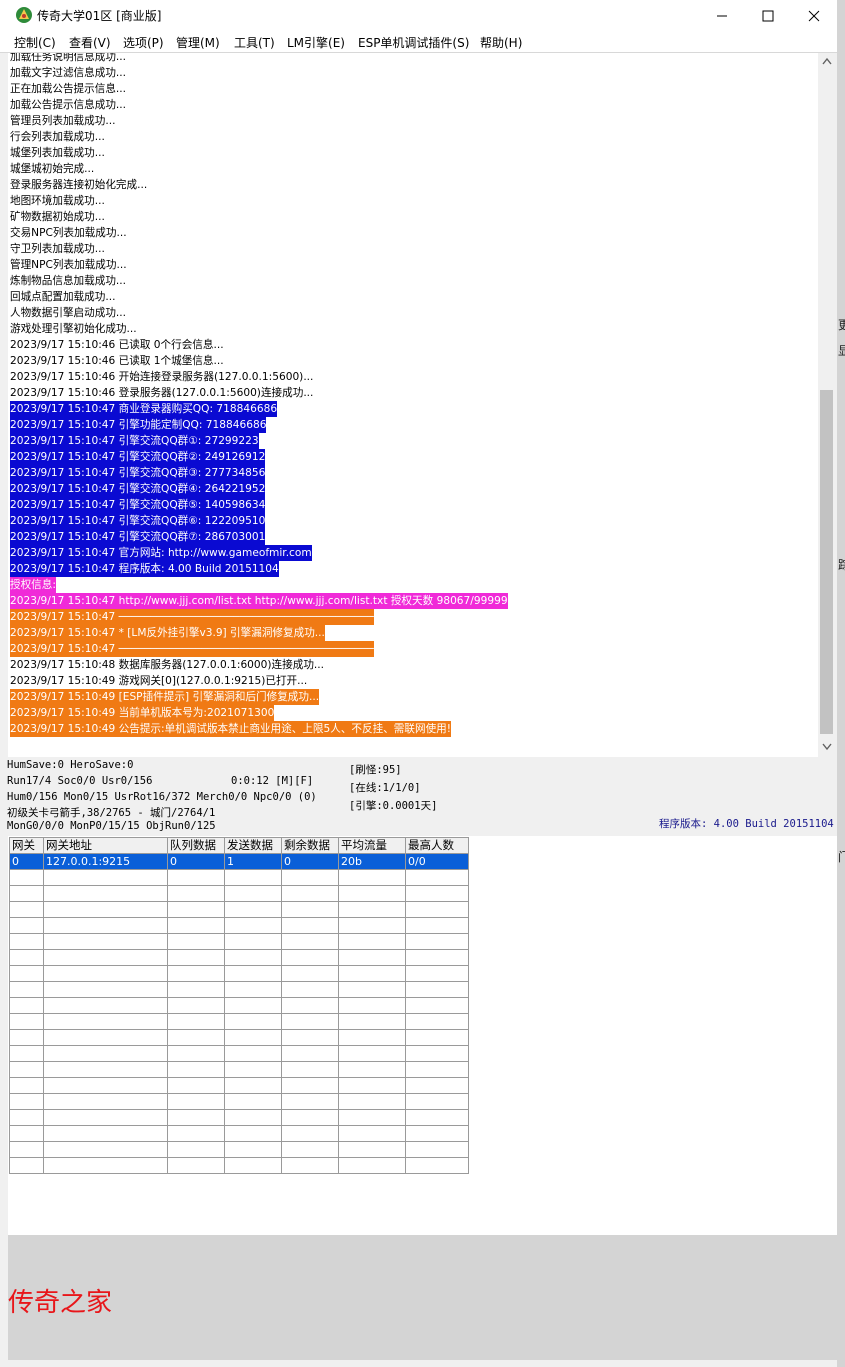  What do you see at coordinates (196, 845) in the screenshot?
I see `column-header: 队列数据` at bounding box center [196, 845].